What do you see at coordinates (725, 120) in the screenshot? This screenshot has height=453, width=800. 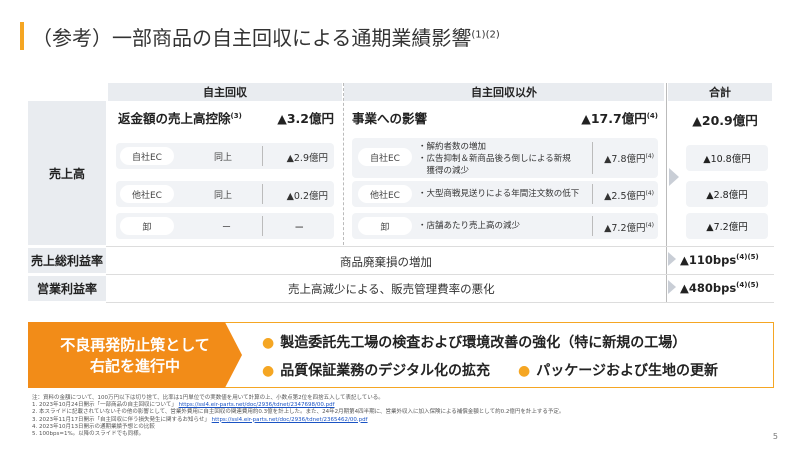 I see `total-value: ▲20.9億円` at bounding box center [725, 120].